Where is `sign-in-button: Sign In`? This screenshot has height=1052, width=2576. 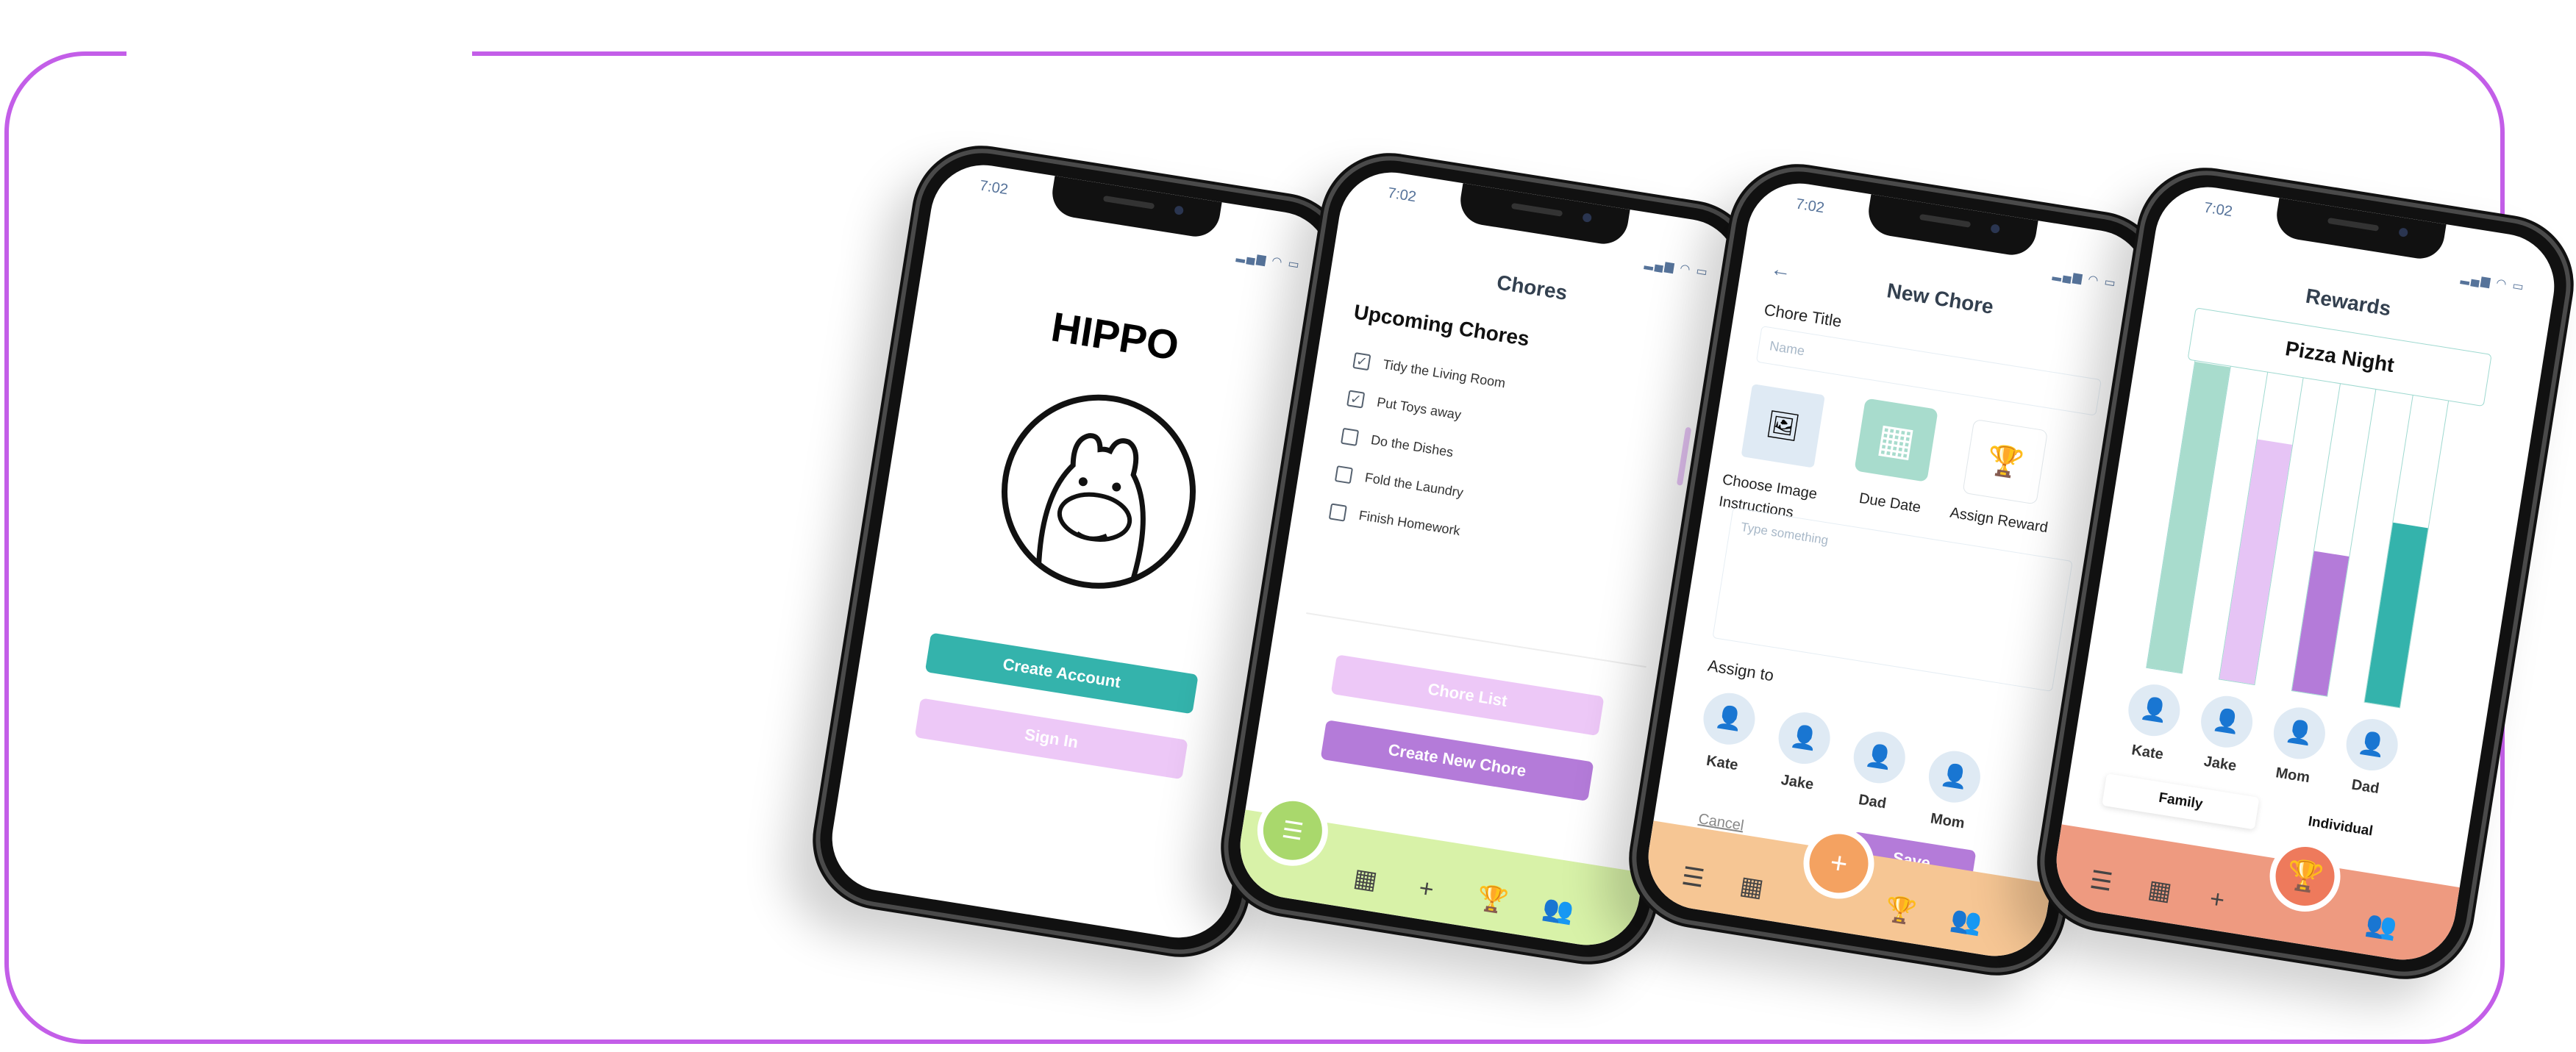 sign-in-button: Sign In is located at coordinates (1051, 739).